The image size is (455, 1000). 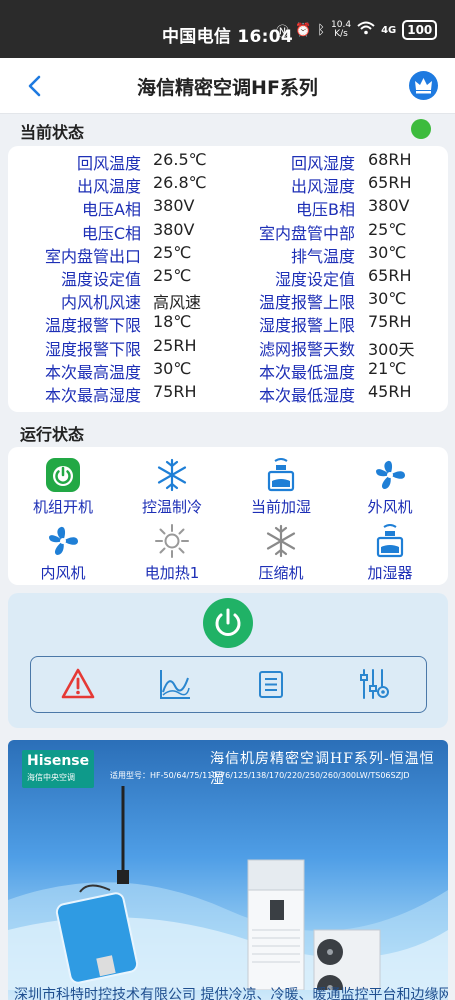 I want to click on status-value: 18℃, so click(x=172, y=322).